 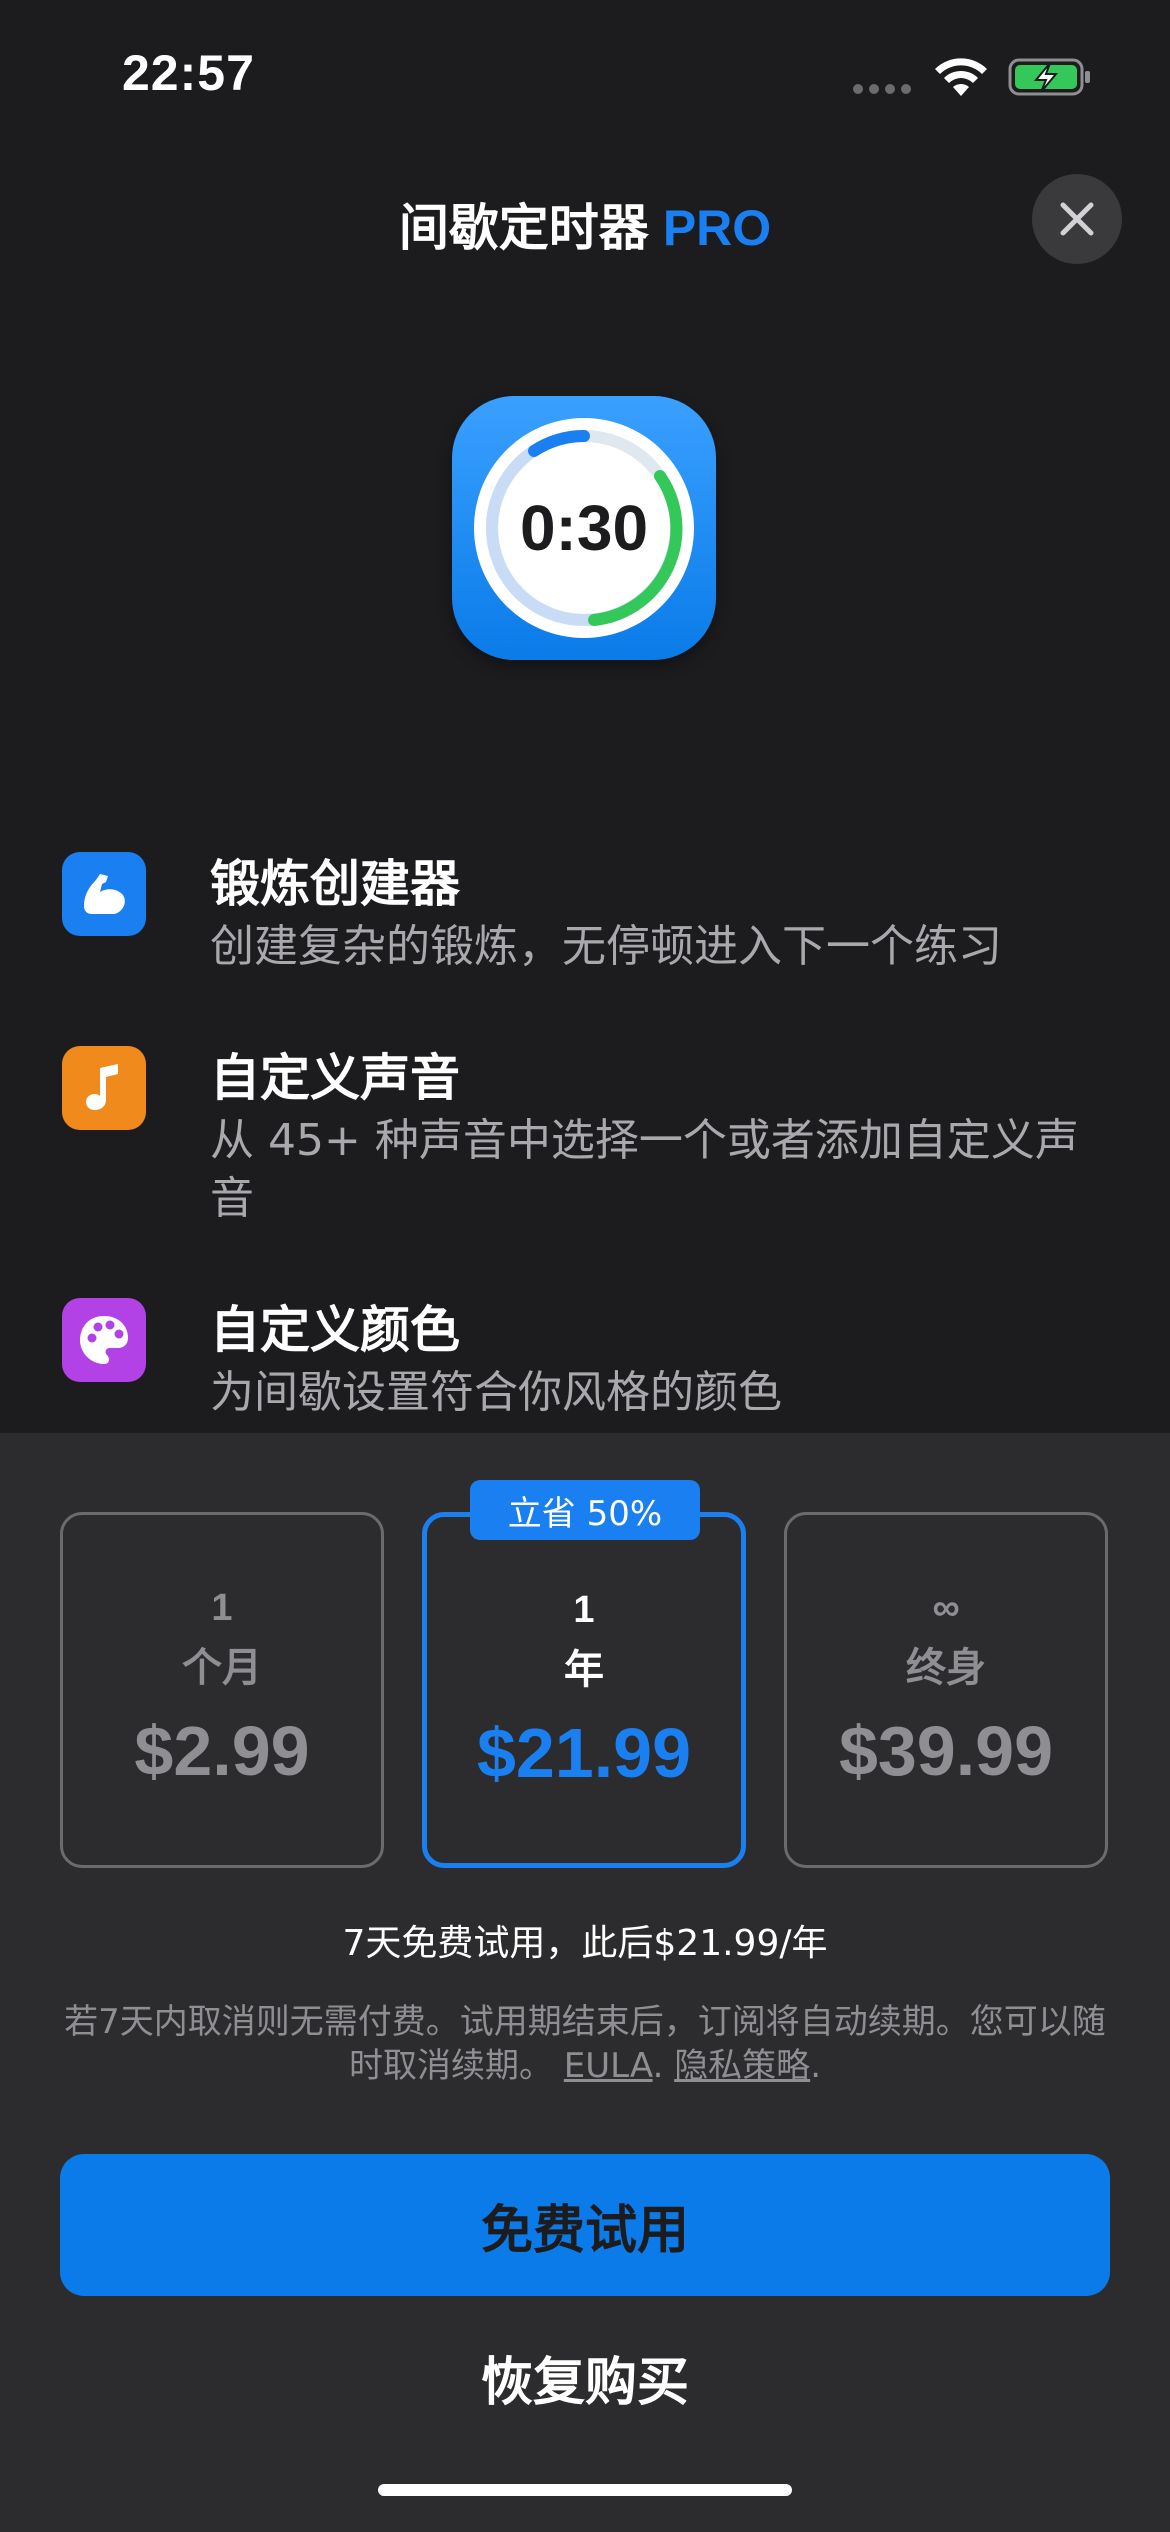 I want to click on plan-lifetime: ∞ 终身 $39.99, so click(x=946, y=1690).